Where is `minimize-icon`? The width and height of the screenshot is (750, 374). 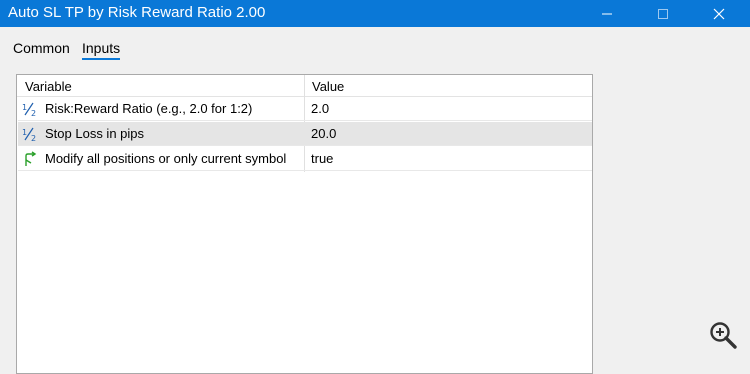
minimize-icon is located at coordinates (607, 13).